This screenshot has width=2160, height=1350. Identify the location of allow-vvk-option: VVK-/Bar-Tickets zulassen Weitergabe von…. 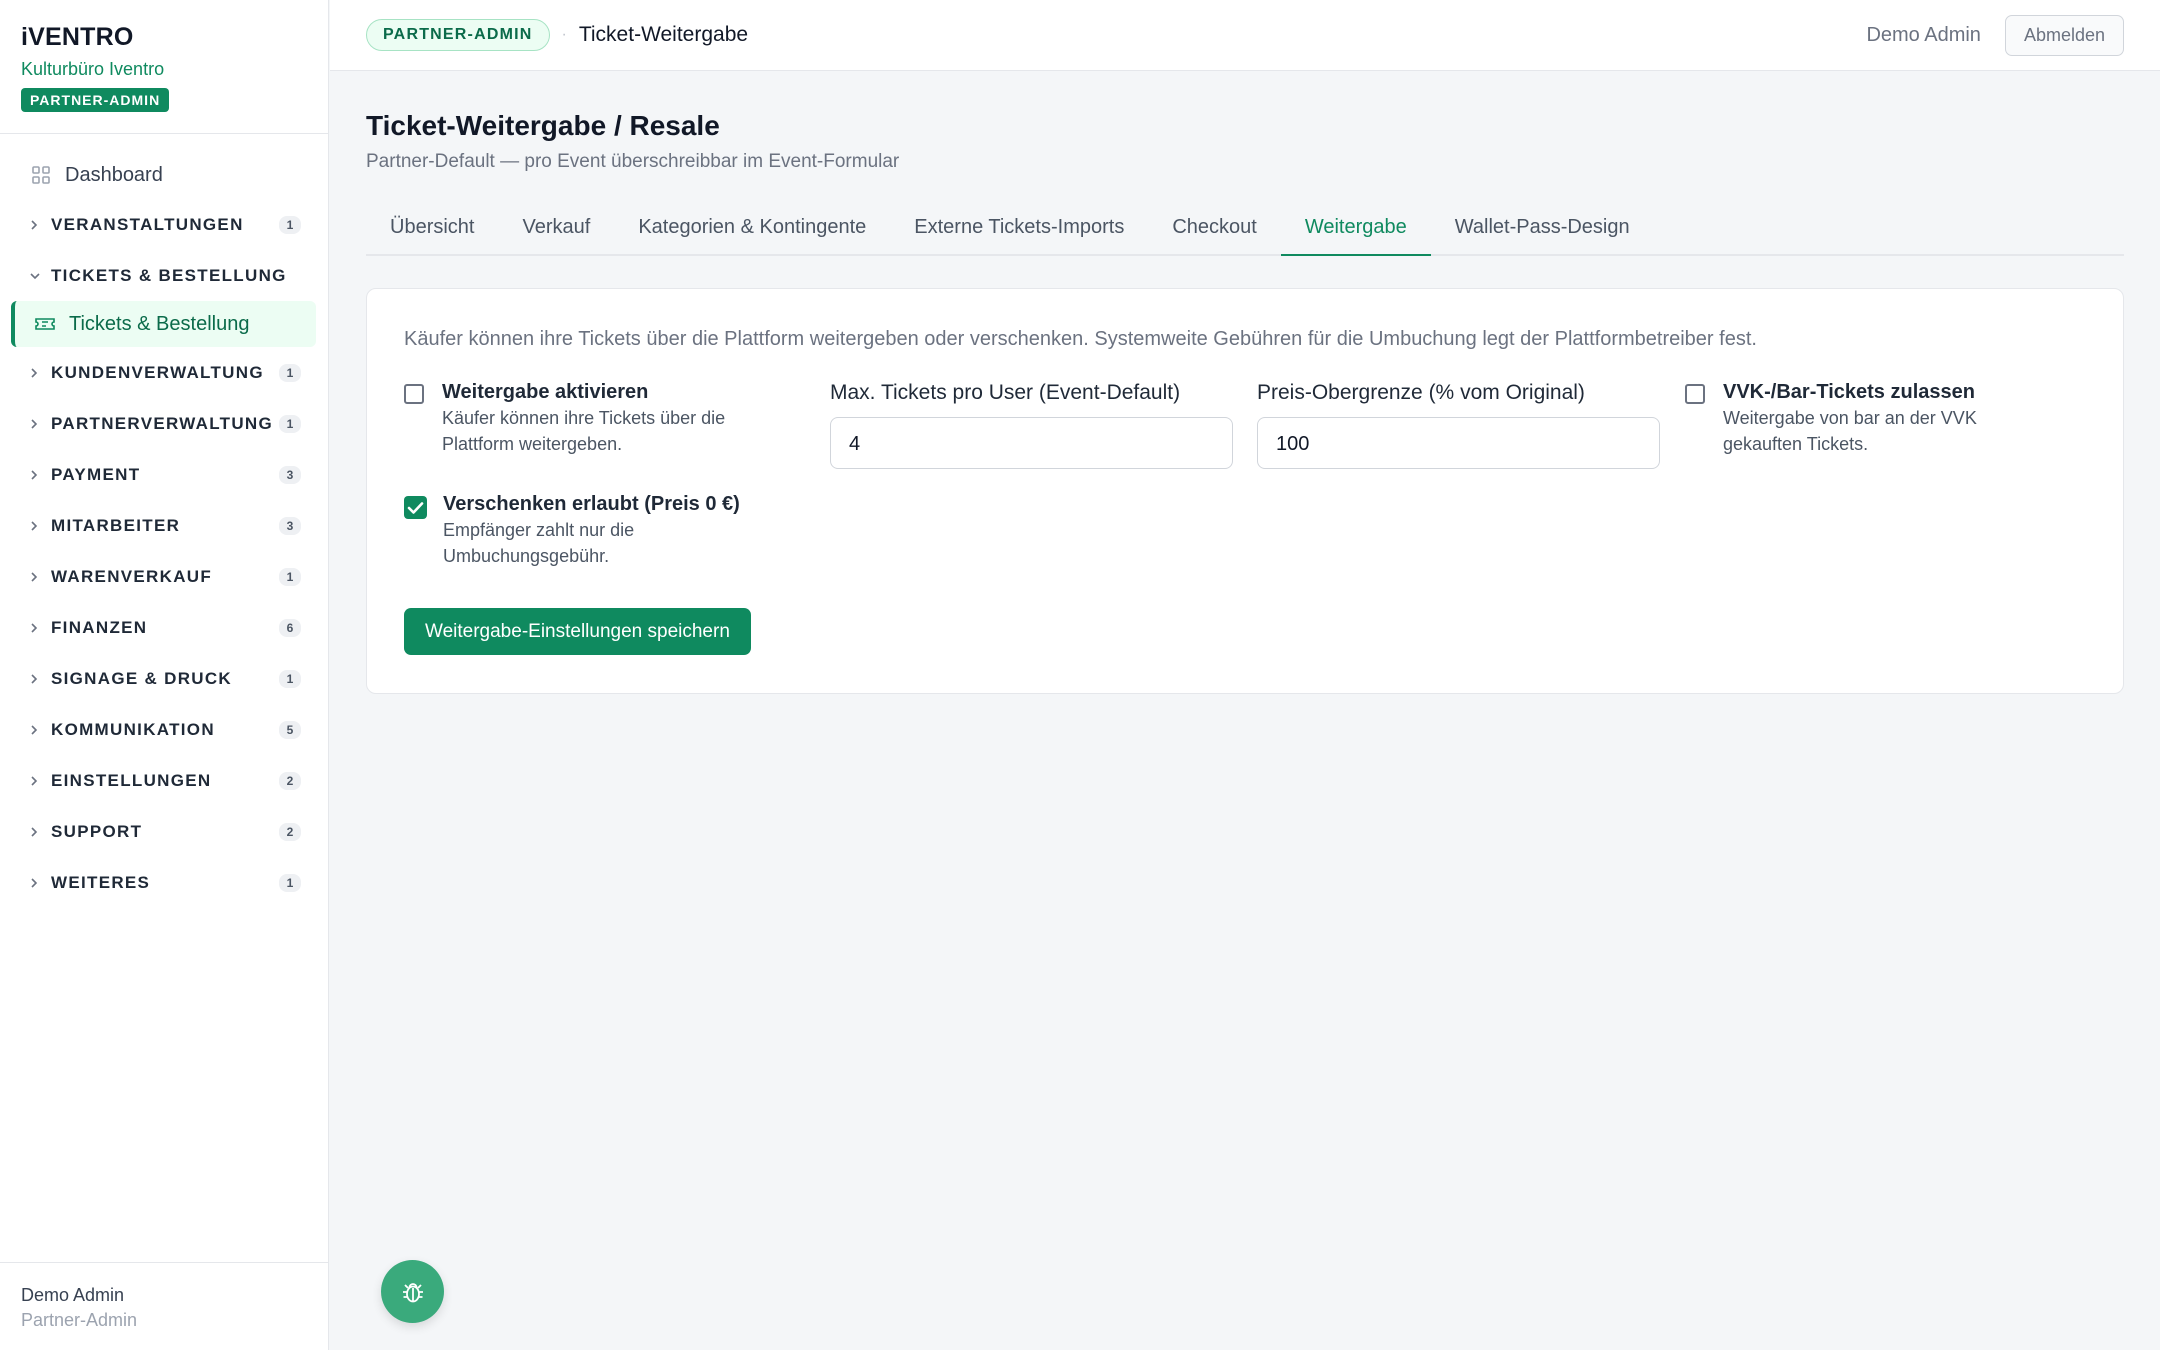
(1831, 418).